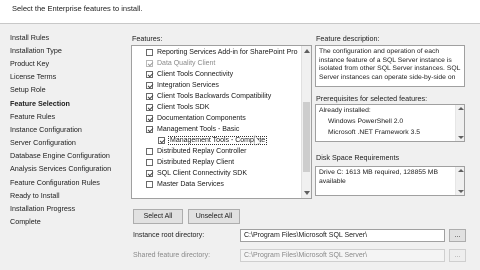 Image resolution: width=480 pixels, height=270 pixels. Describe the element at coordinates (40, 103) in the screenshot. I see `nav-item-feature-selection: Feature Selection` at that location.